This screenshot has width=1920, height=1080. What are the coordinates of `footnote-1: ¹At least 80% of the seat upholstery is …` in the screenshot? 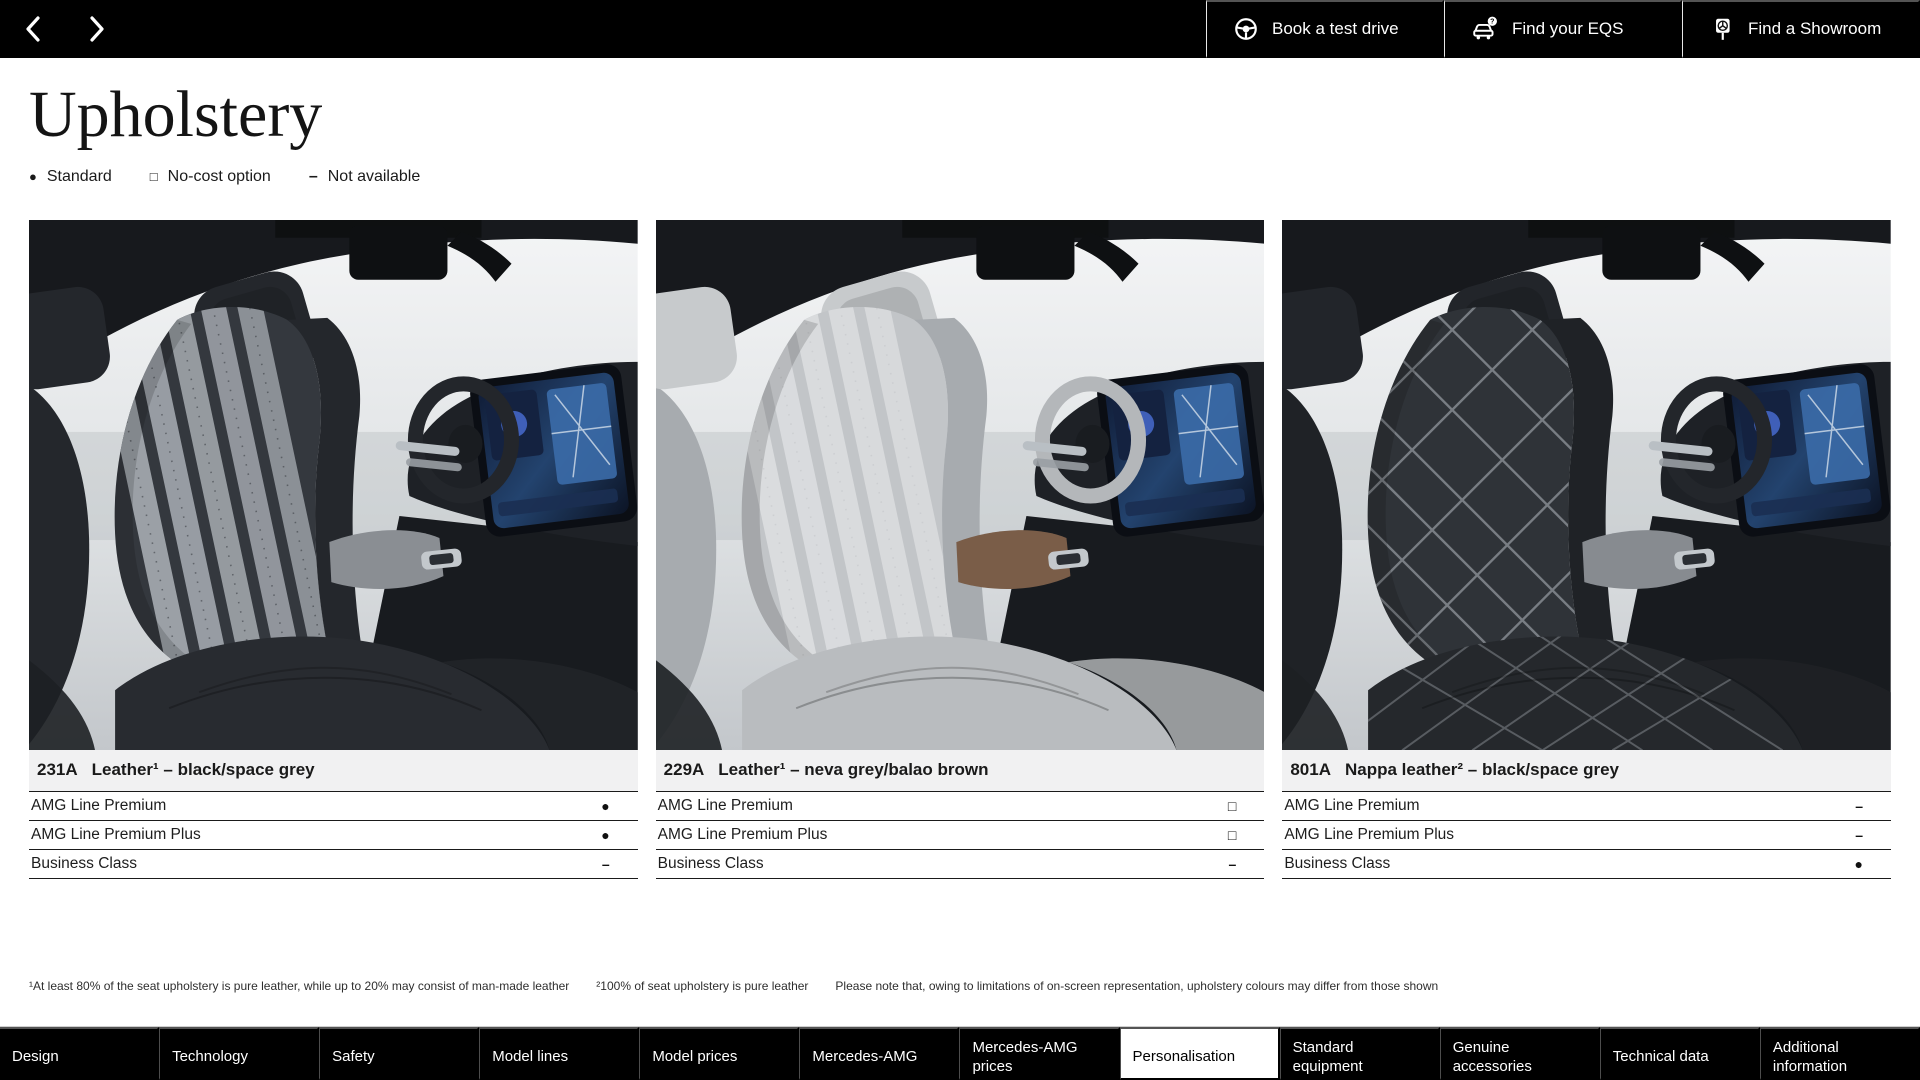 It's located at (299, 985).